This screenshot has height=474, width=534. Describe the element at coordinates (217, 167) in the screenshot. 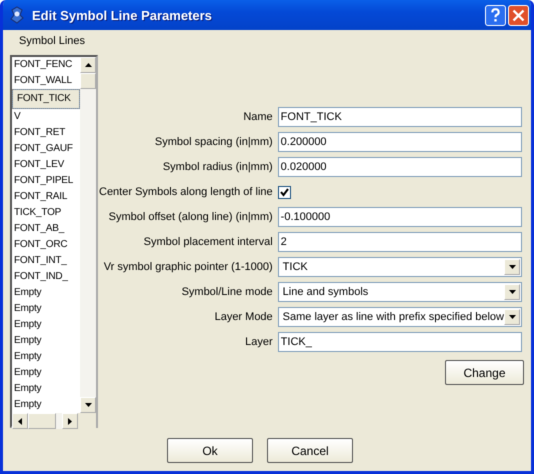

I see `field-label: Symbol radius (in|mm)` at that location.